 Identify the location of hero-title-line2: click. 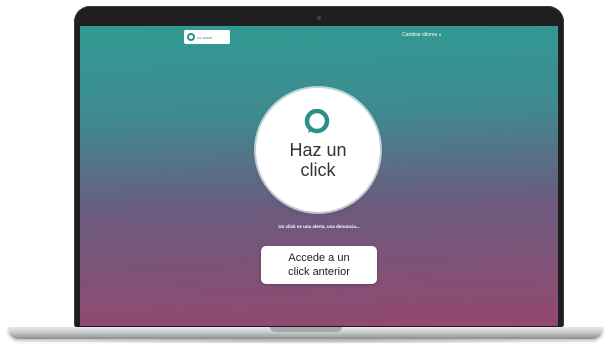
(318, 170).